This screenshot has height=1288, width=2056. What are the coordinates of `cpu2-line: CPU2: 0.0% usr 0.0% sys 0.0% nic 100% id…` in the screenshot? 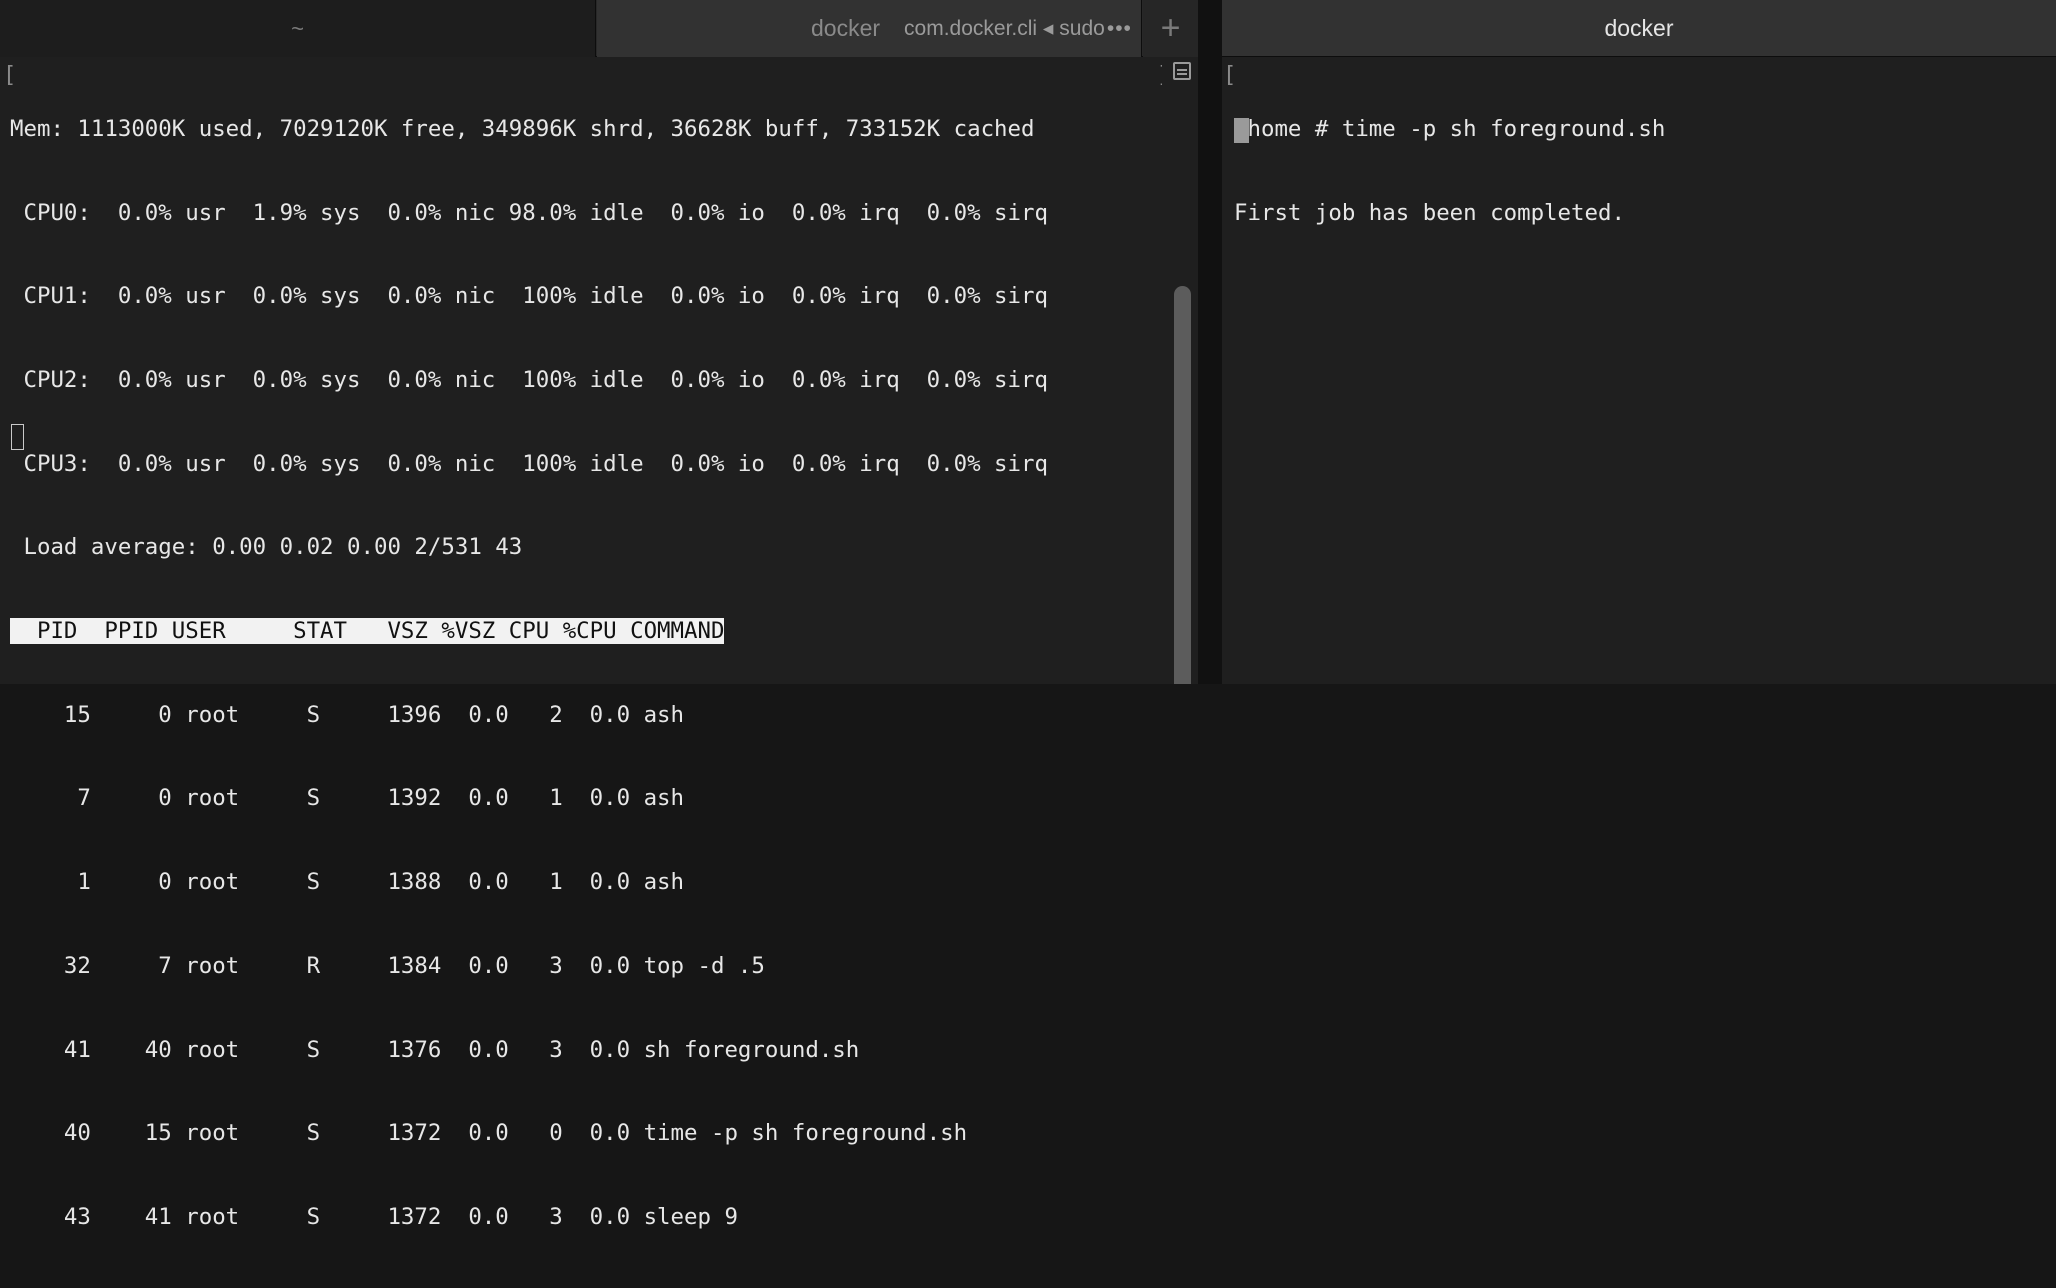 It's located at (529, 379).